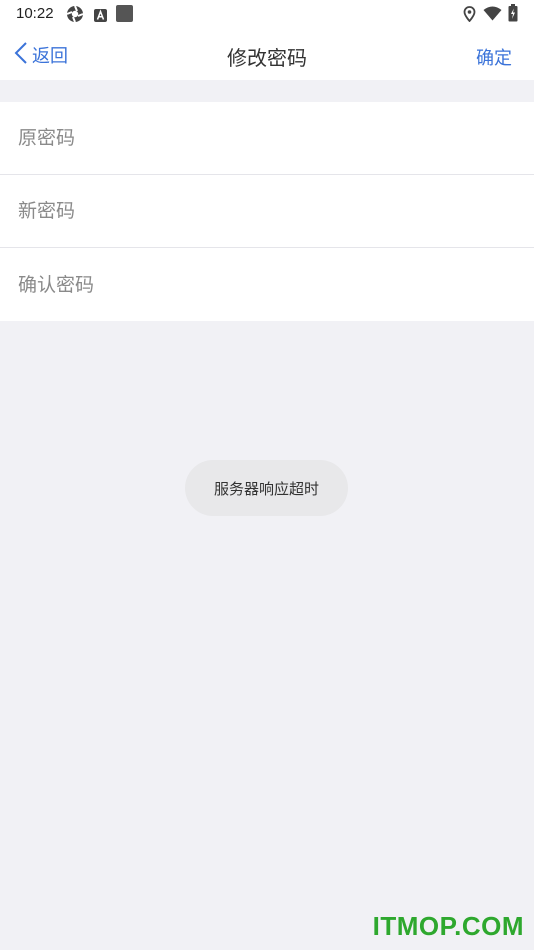 This screenshot has width=534, height=950. Describe the element at coordinates (492, 15) in the screenshot. I see `wifi-icon` at that location.